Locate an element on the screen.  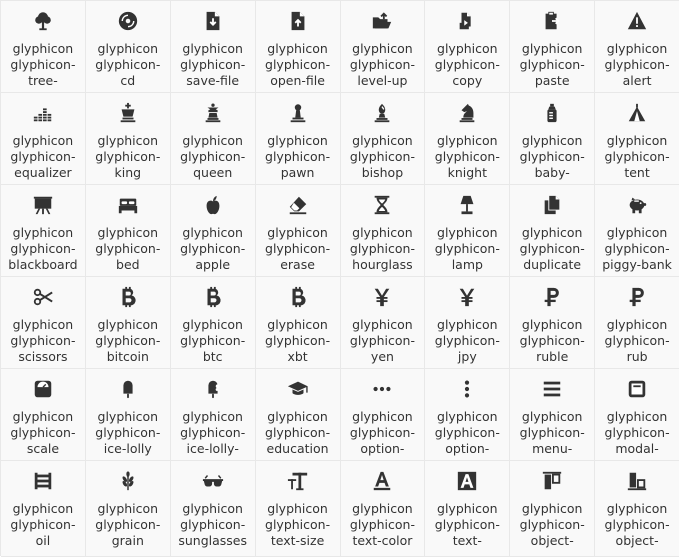
tree-deciduous-icon is located at coordinates (43, 21).